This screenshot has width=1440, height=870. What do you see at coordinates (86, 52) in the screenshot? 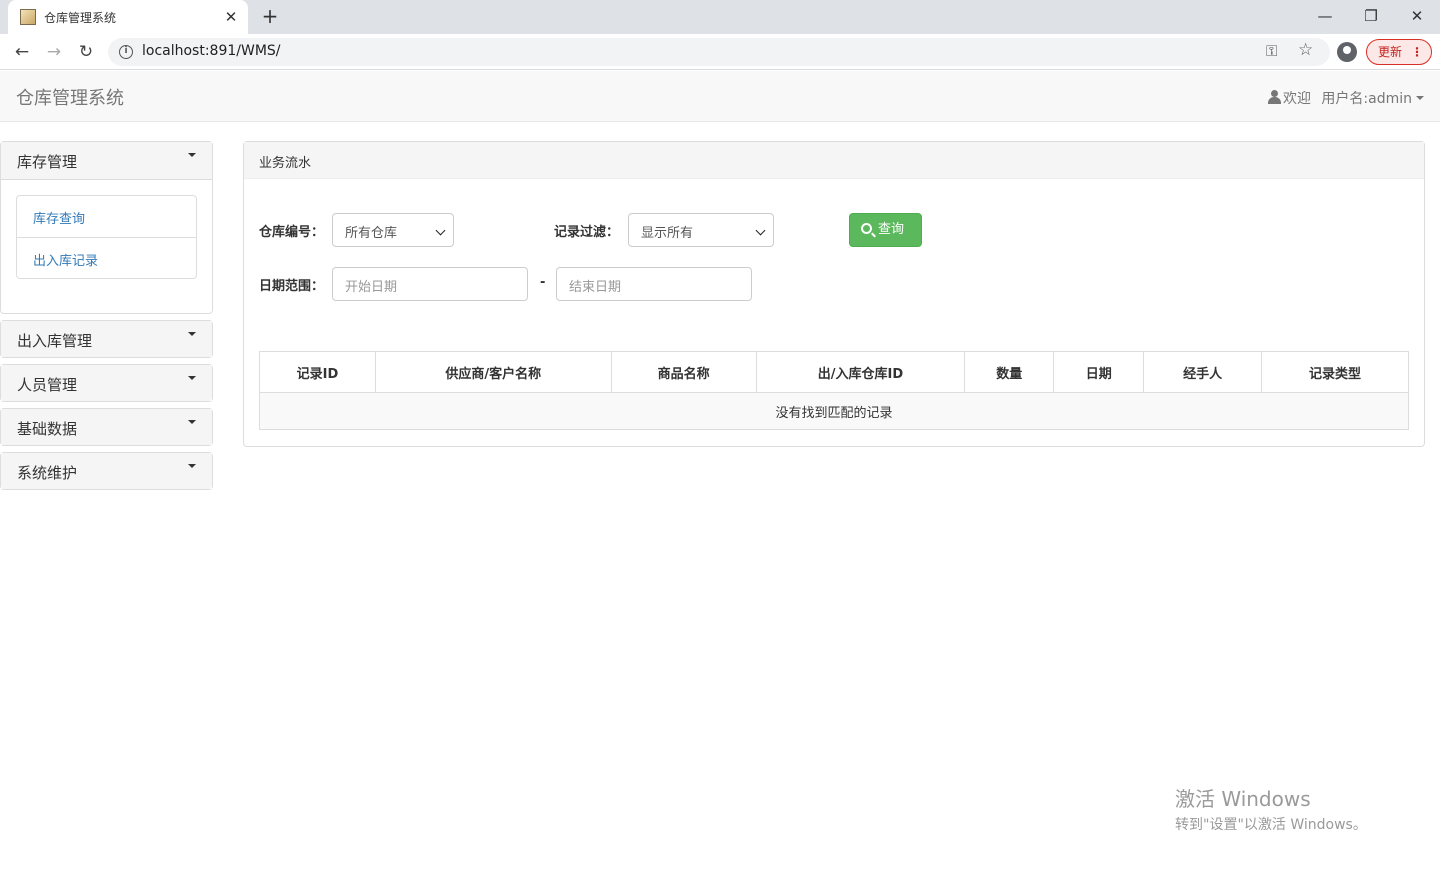
I see `reload-icon: ↻` at bounding box center [86, 52].